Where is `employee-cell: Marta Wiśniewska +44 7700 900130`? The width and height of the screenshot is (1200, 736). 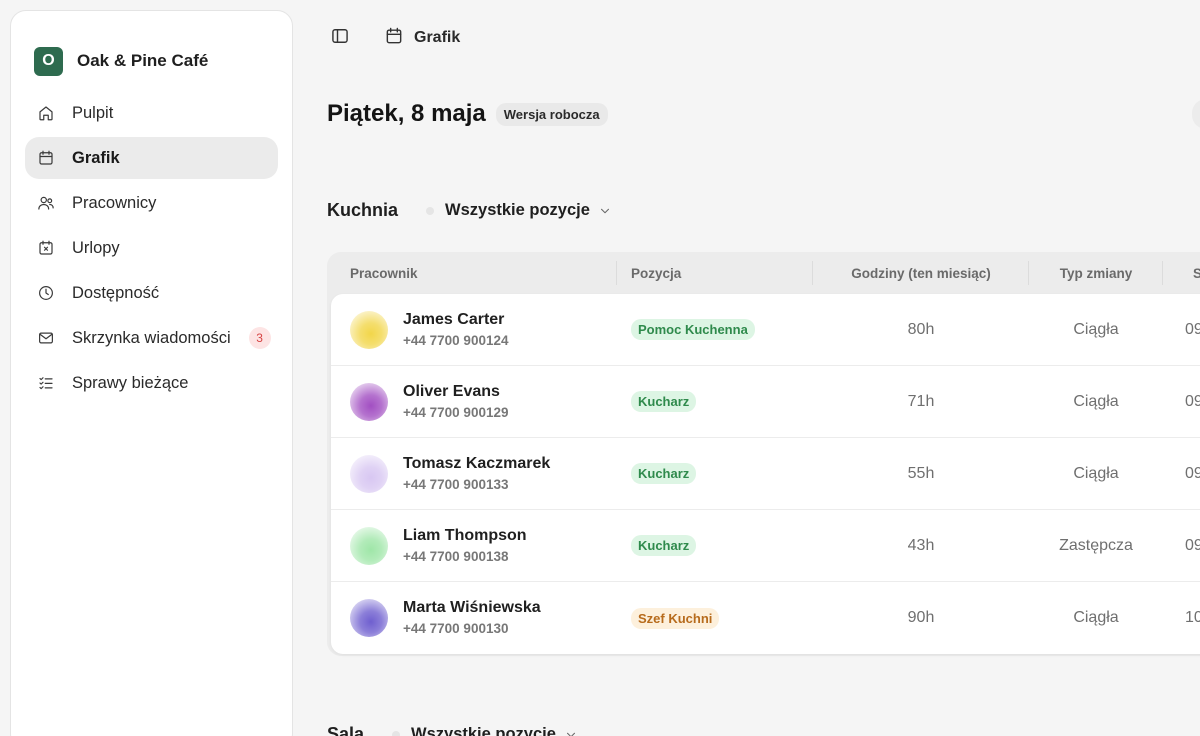 employee-cell: Marta Wiśniewska +44 7700 900130 is located at coordinates (474, 618).